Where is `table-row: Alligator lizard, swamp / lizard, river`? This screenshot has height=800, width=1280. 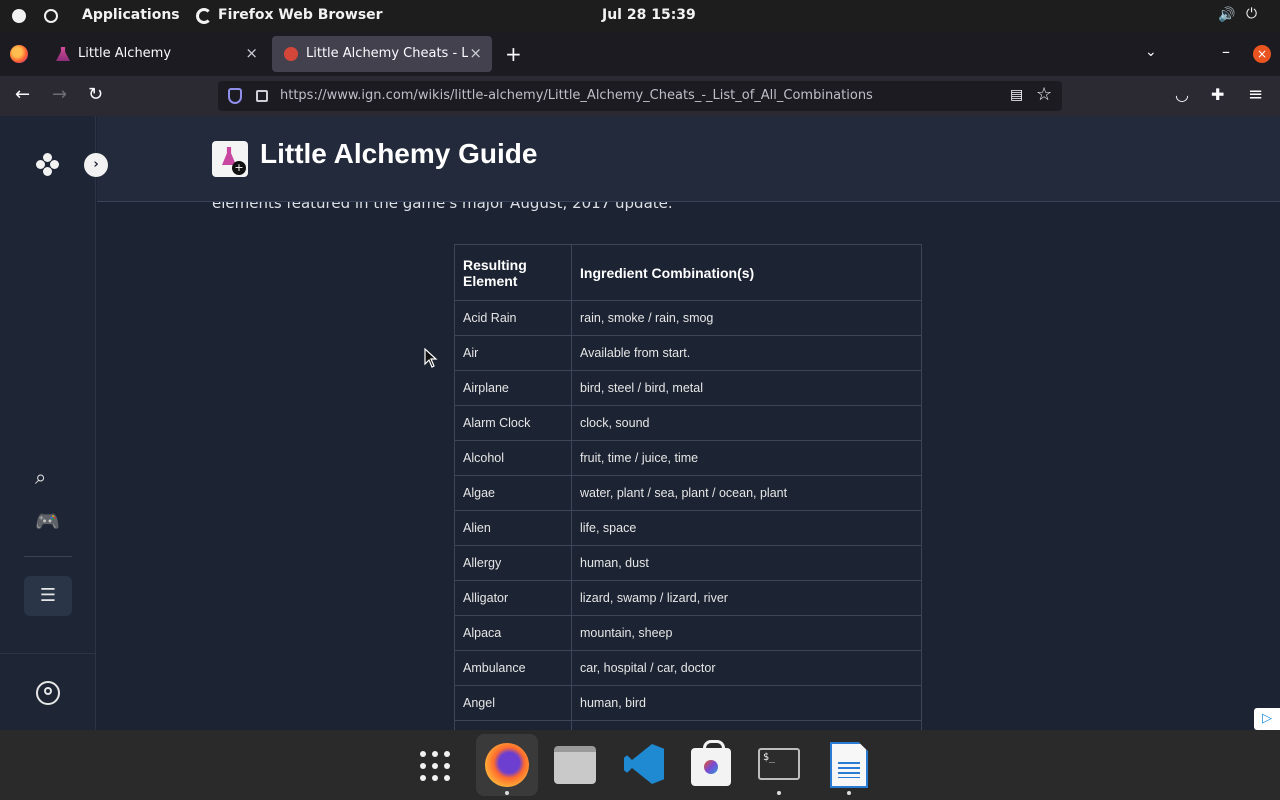
table-row: Alligator lizard, swamp / lizard, river is located at coordinates (688, 598).